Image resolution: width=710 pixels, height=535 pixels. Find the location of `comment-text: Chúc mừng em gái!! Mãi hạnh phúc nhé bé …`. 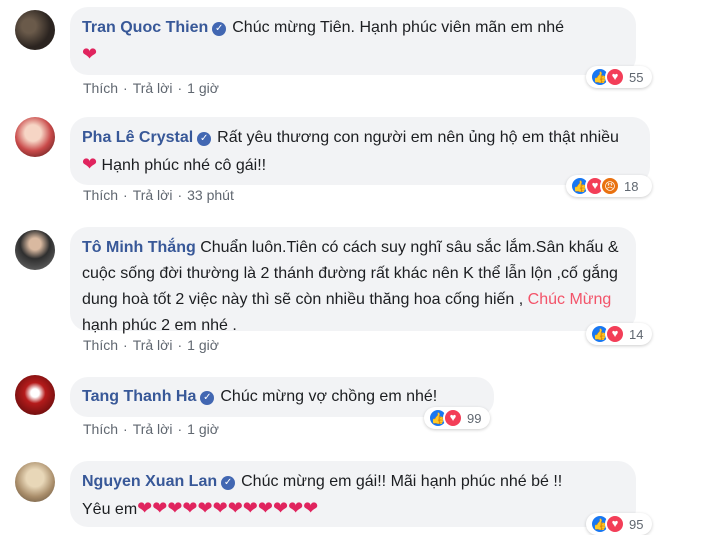

comment-text: Chúc mừng em gái!! Mãi hạnh phúc nhé bé … is located at coordinates (402, 481).